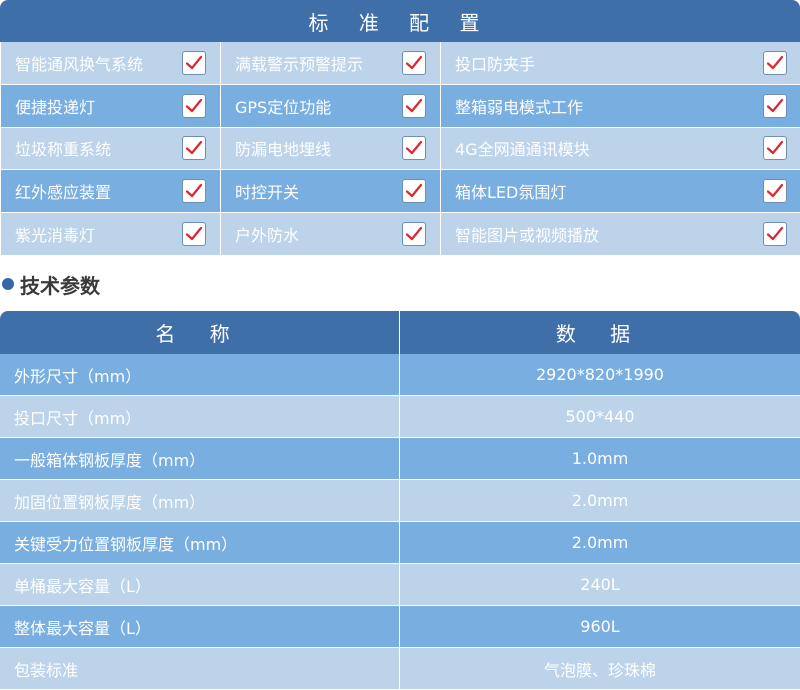  Describe the element at coordinates (60, 285) in the screenshot. I see `tech-params-heading: 技术参数` at that location.